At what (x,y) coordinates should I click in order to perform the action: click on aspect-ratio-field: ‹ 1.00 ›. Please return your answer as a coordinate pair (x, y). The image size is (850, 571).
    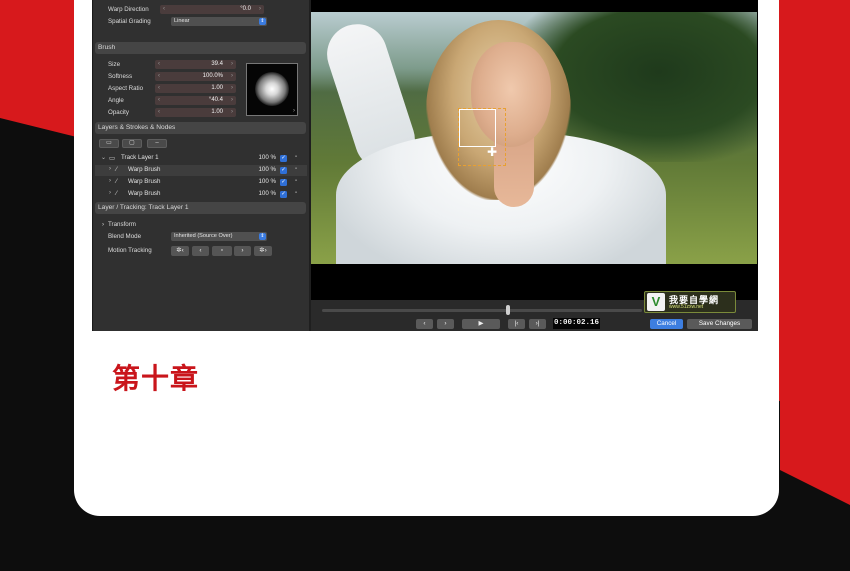
    Looking at the image, I should click on (195, 88).